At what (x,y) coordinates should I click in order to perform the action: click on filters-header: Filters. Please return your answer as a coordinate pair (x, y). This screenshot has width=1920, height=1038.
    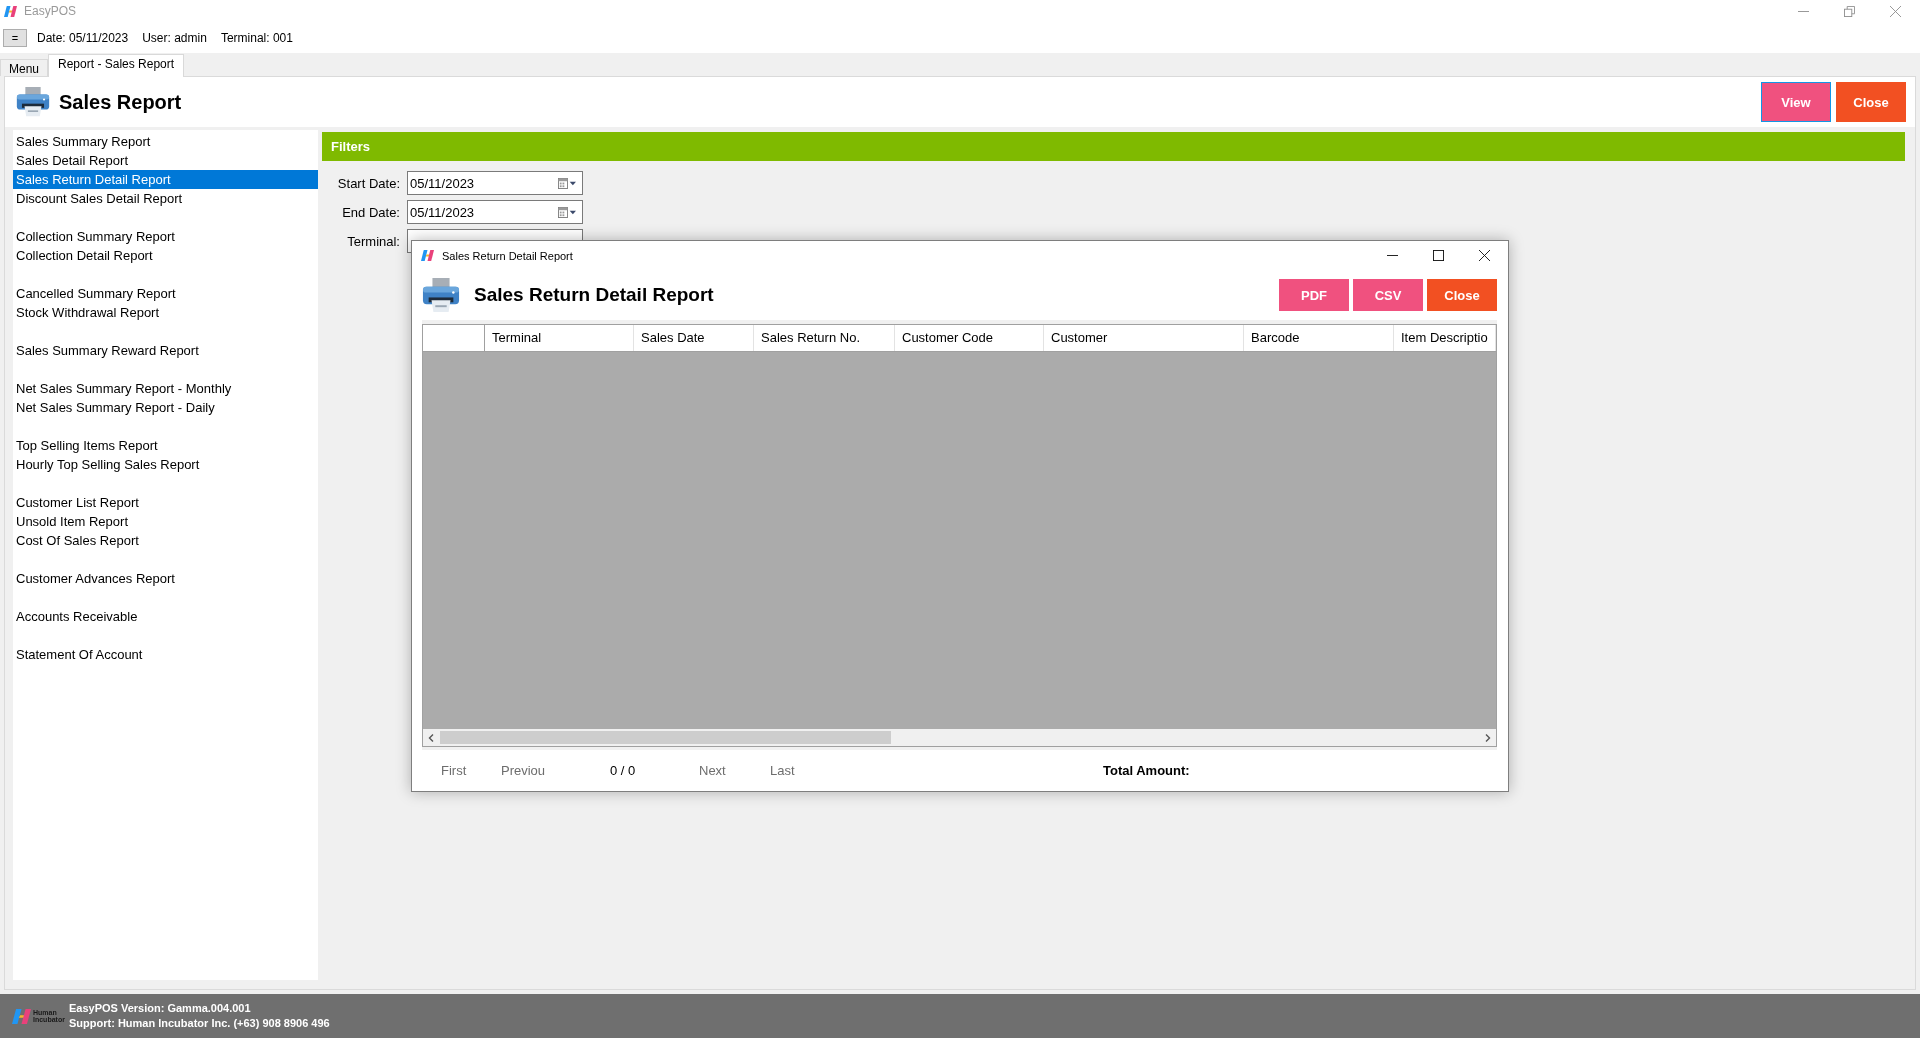
    Looking at the image, I should click on (1113, 146).